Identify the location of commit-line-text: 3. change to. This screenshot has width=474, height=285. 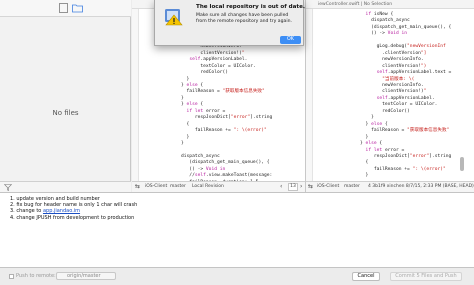
(26, 211).